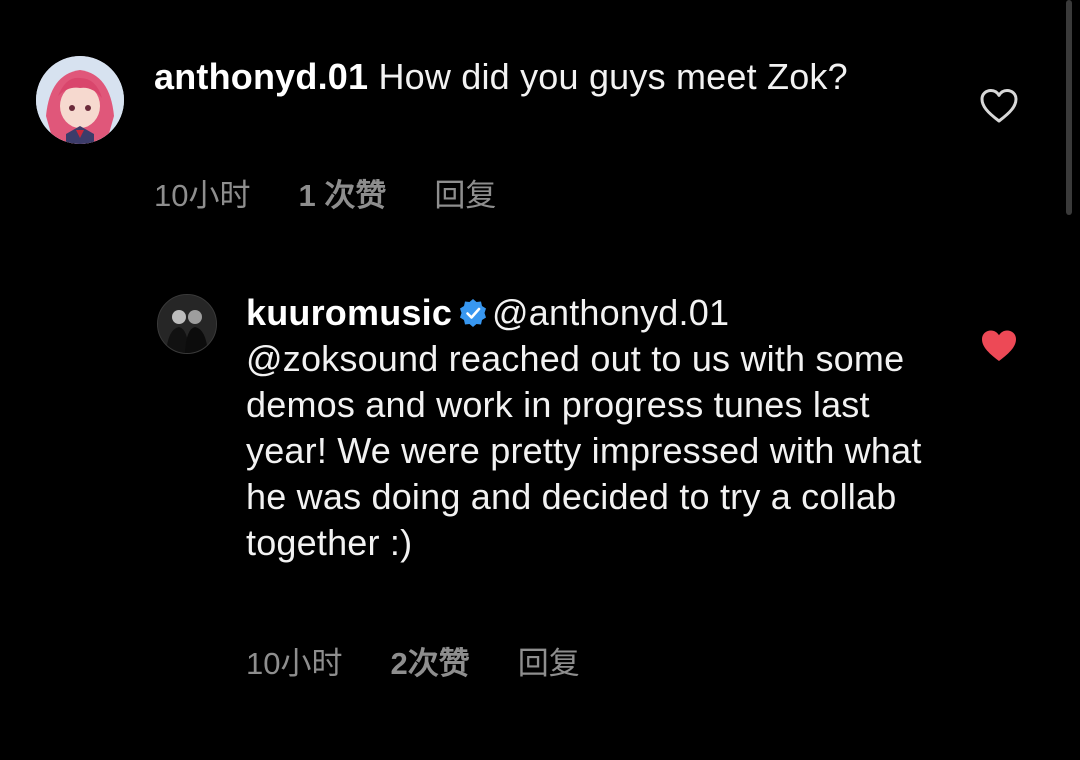 This screenshot has width=1080, height=760. I want to click on username: anthonyd.01, so click(261, 76).